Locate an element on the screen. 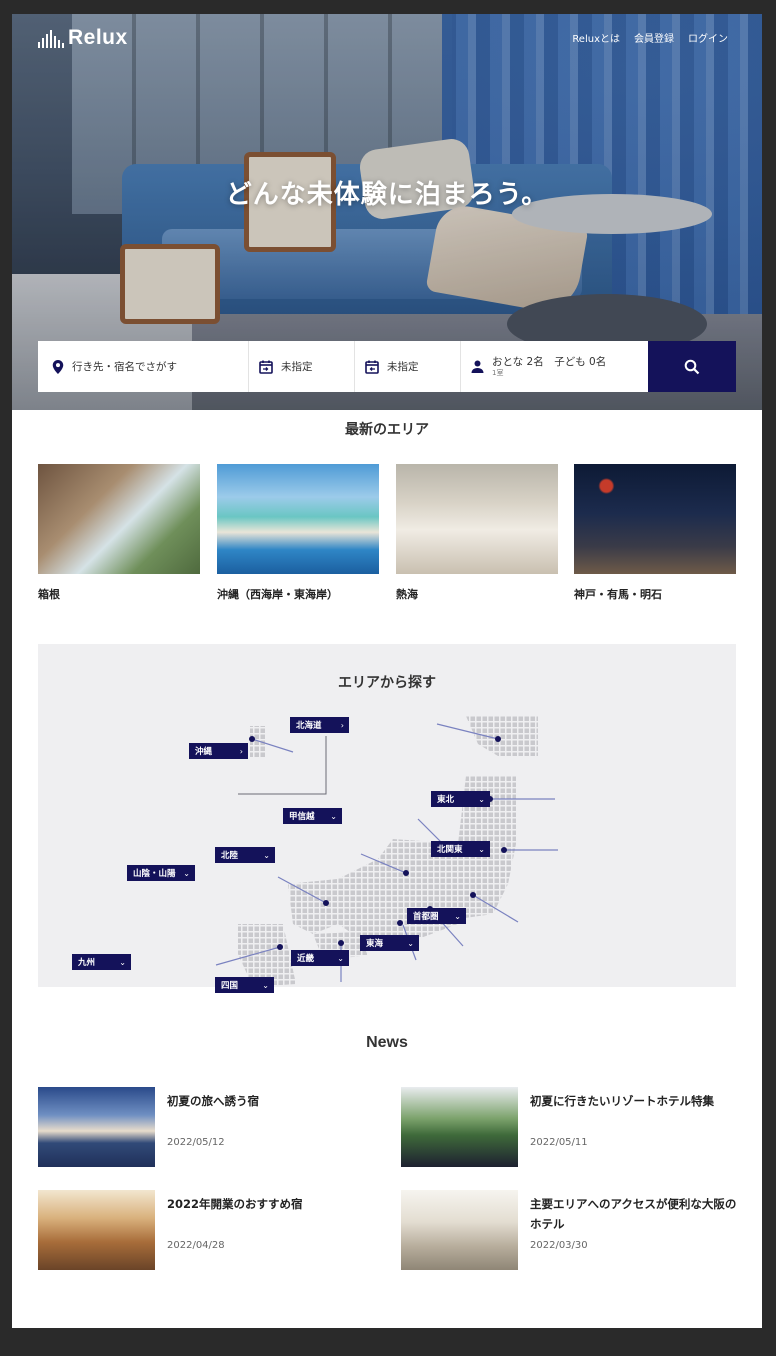 This screenshot has width=776, height=1356. rooms-value: 1室 is located at coordinates (498, 372).